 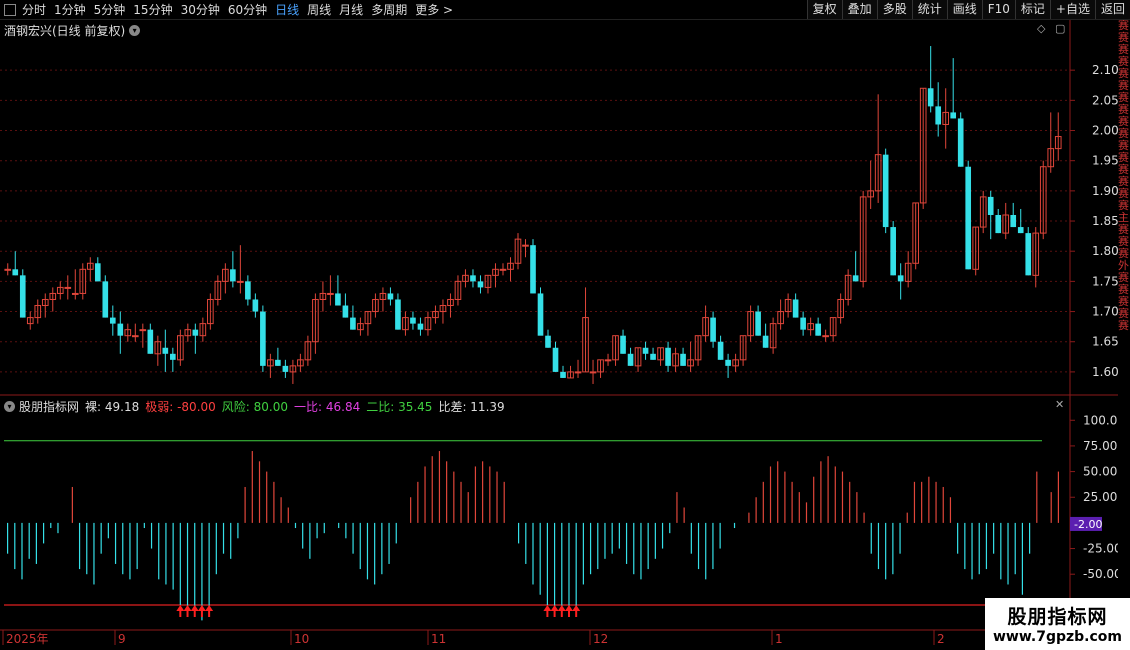 What do you see at coordinates (1057, 637) in the screenshot?
I see `watermark-url: www.7gpzb.com` at bounding box center [1057, 637].